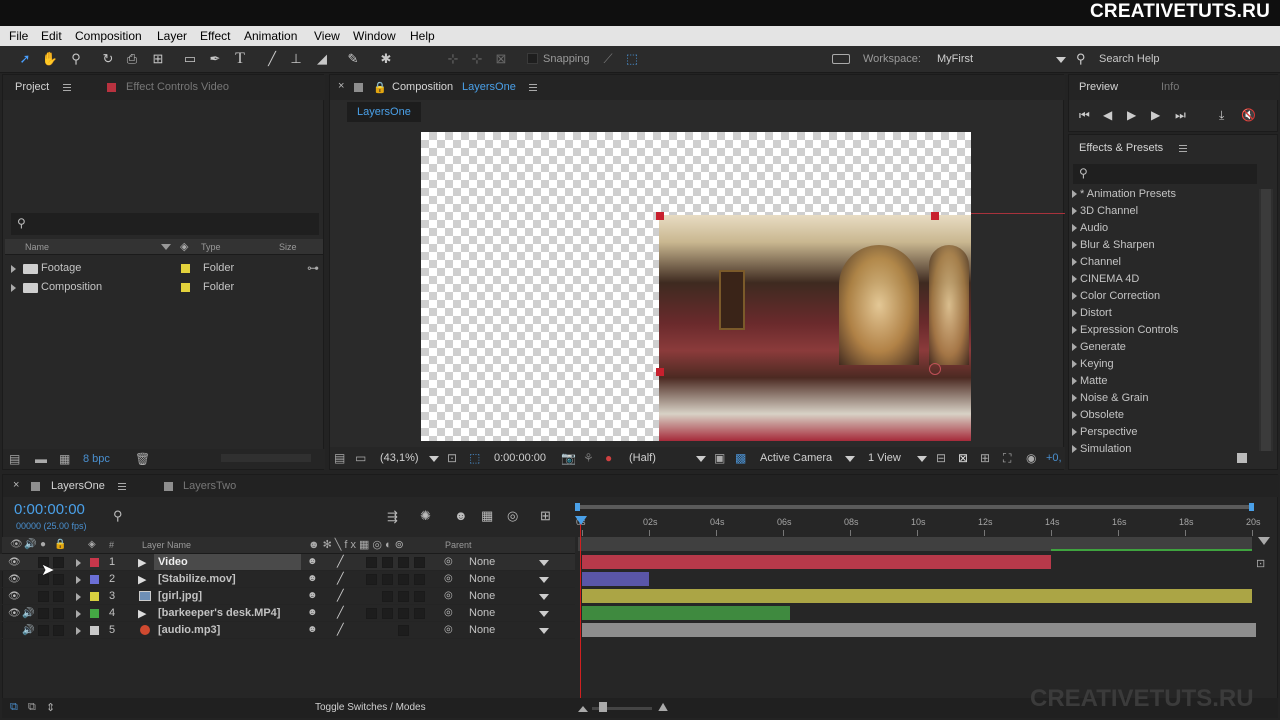 The height and width of the screenshot is (720, 1280). I want to click on workspace-icon, so click(841, 59).